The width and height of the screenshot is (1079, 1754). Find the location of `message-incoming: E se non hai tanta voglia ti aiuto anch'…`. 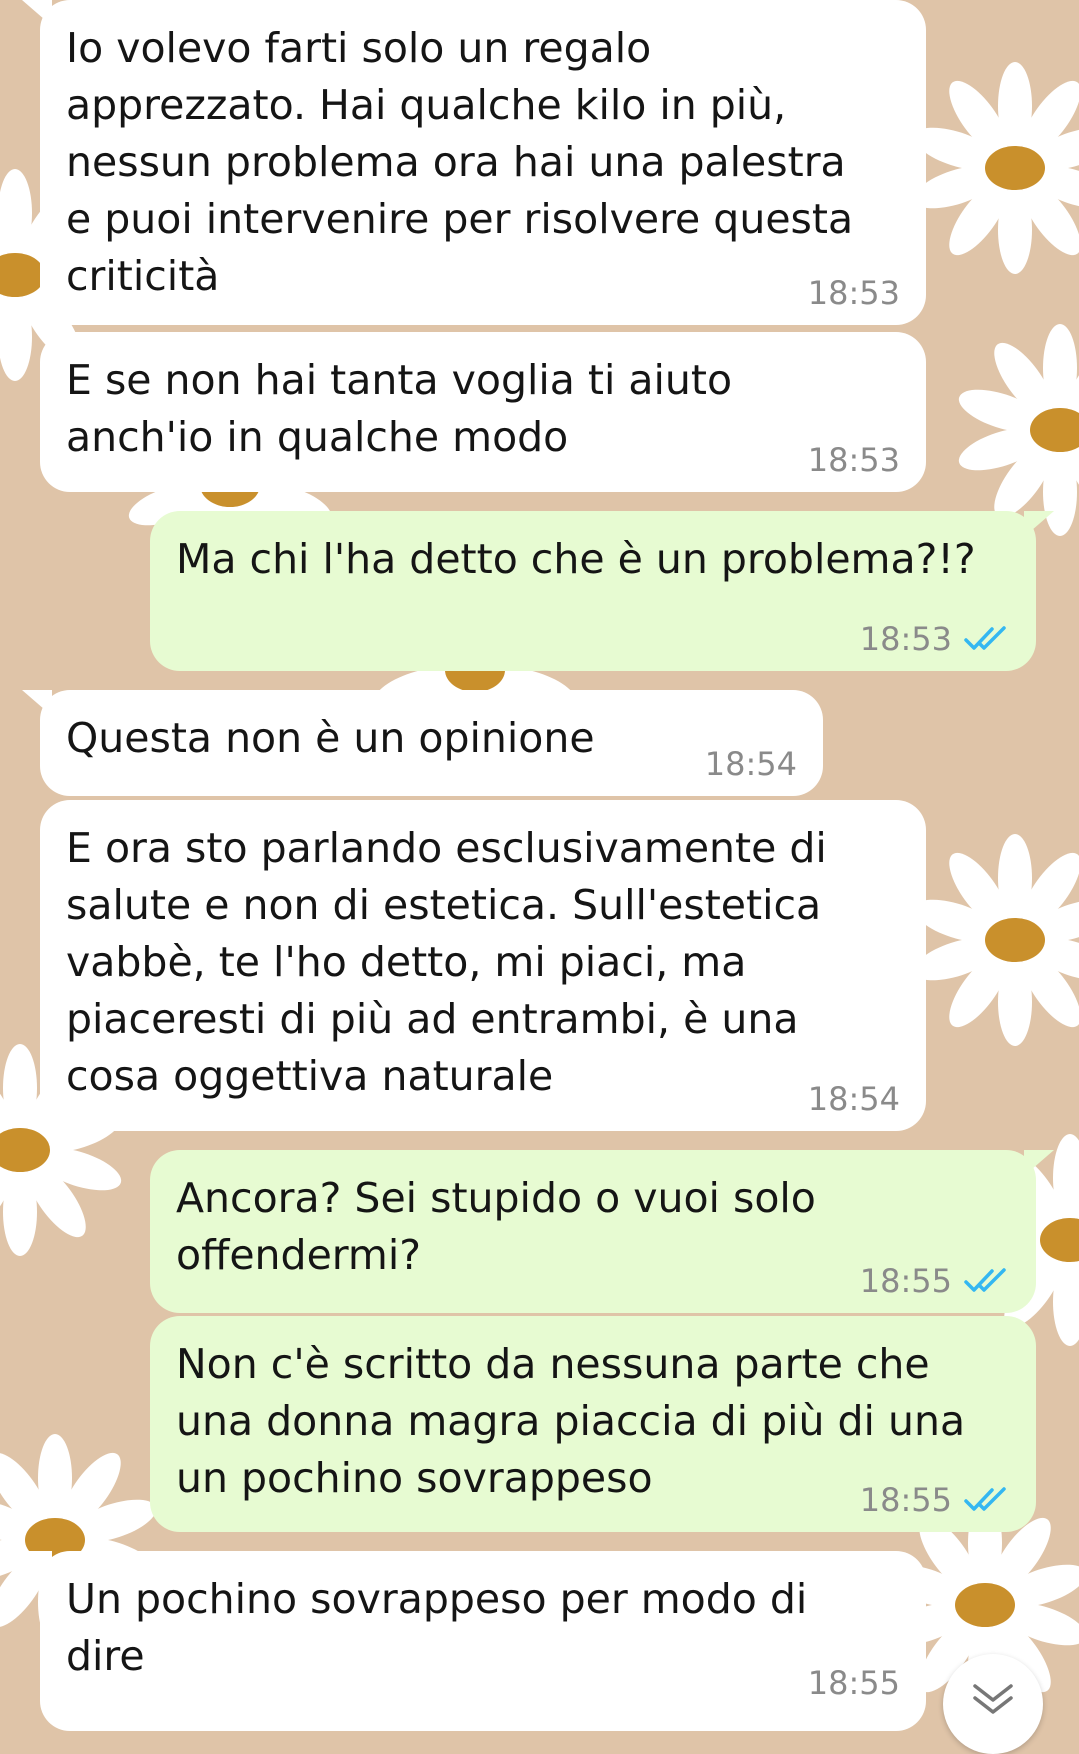

message-incoming: E se non hai tanta voglia ti aiuto anch'… is located at coordinates (483, 412).